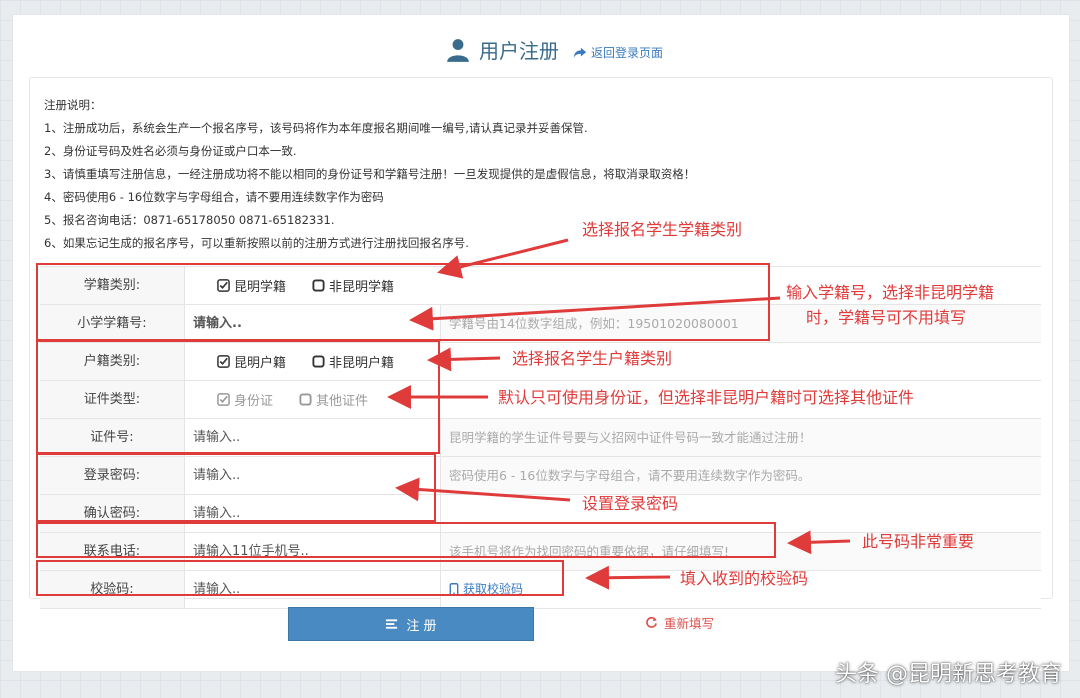 The width and height of the screenshot is (1080, 698). I want to click on confirm-field, so click(313, 513).